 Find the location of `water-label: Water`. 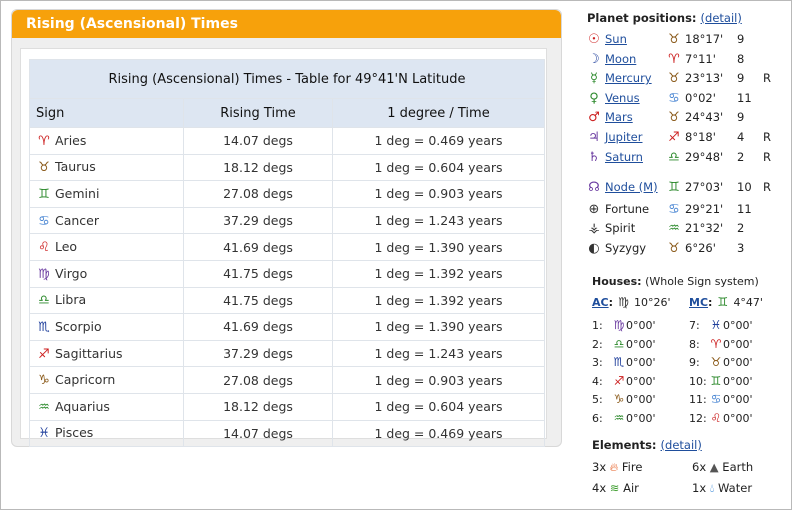

water-label: Water is located at coordinates (735, 488).